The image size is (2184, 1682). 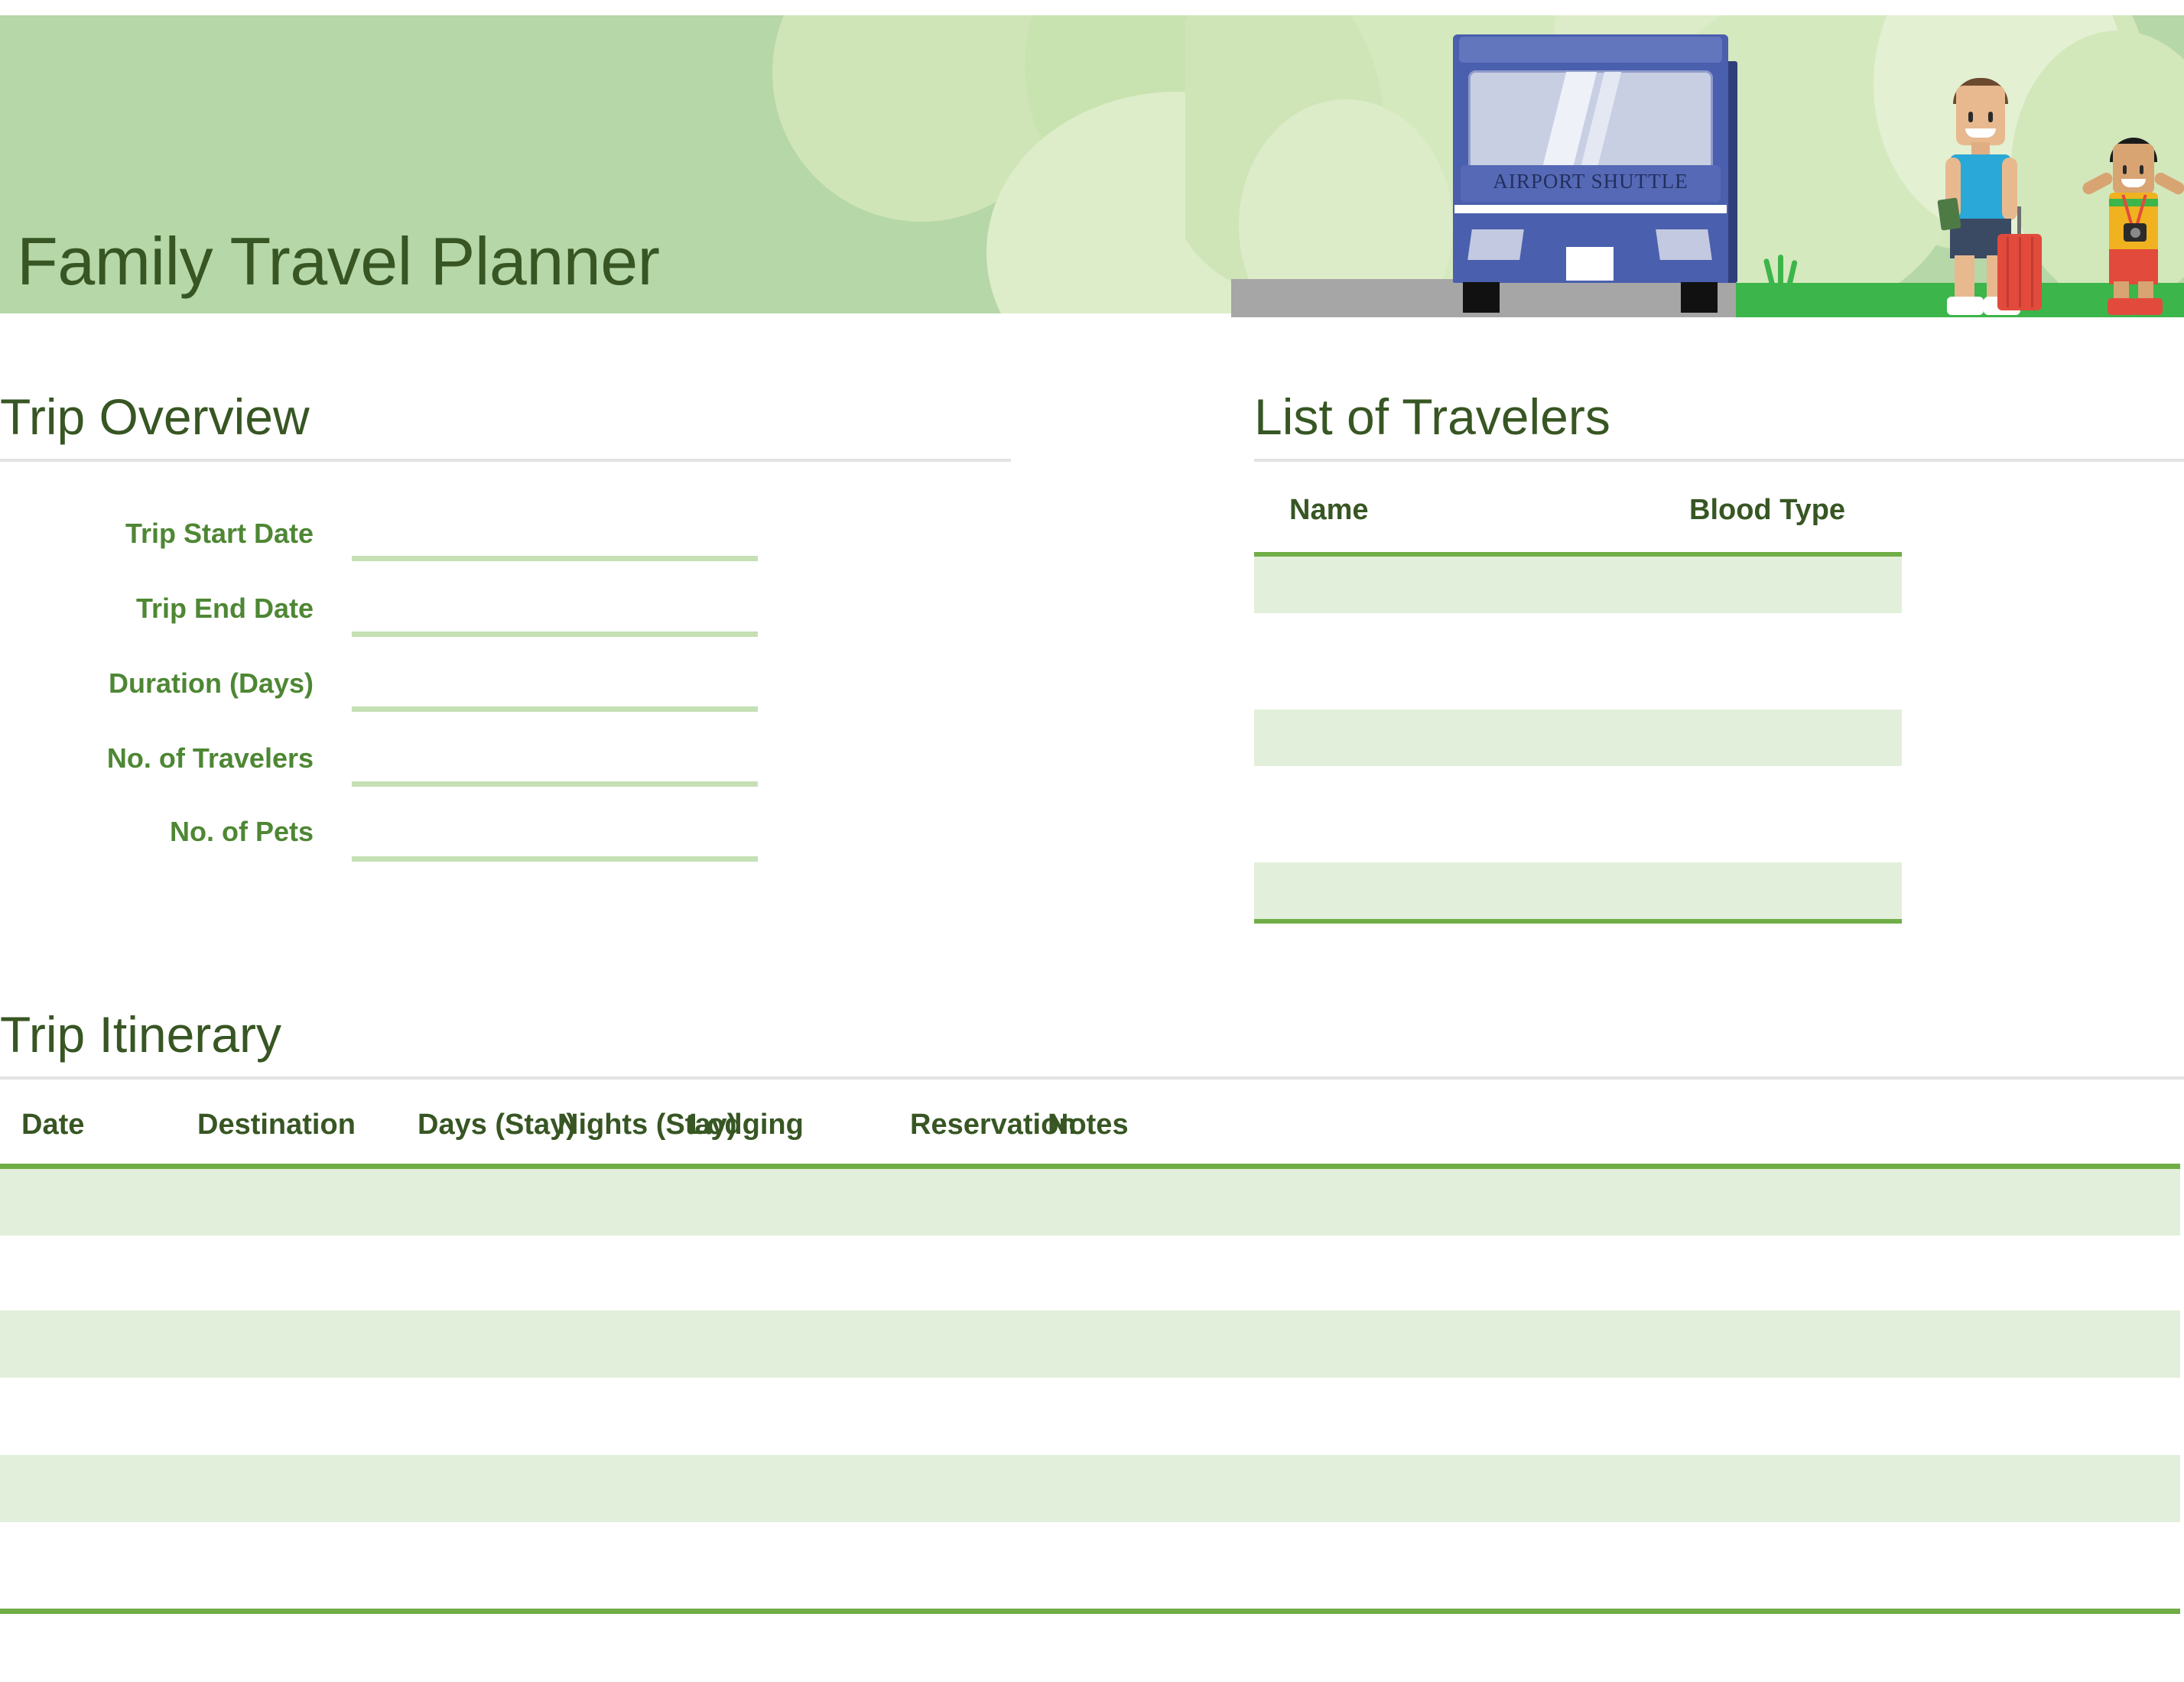 What do you see at coordinates (555, 784) in the screenshot?
I see `no-of-travelers-input` at bounding box center [555, 784].